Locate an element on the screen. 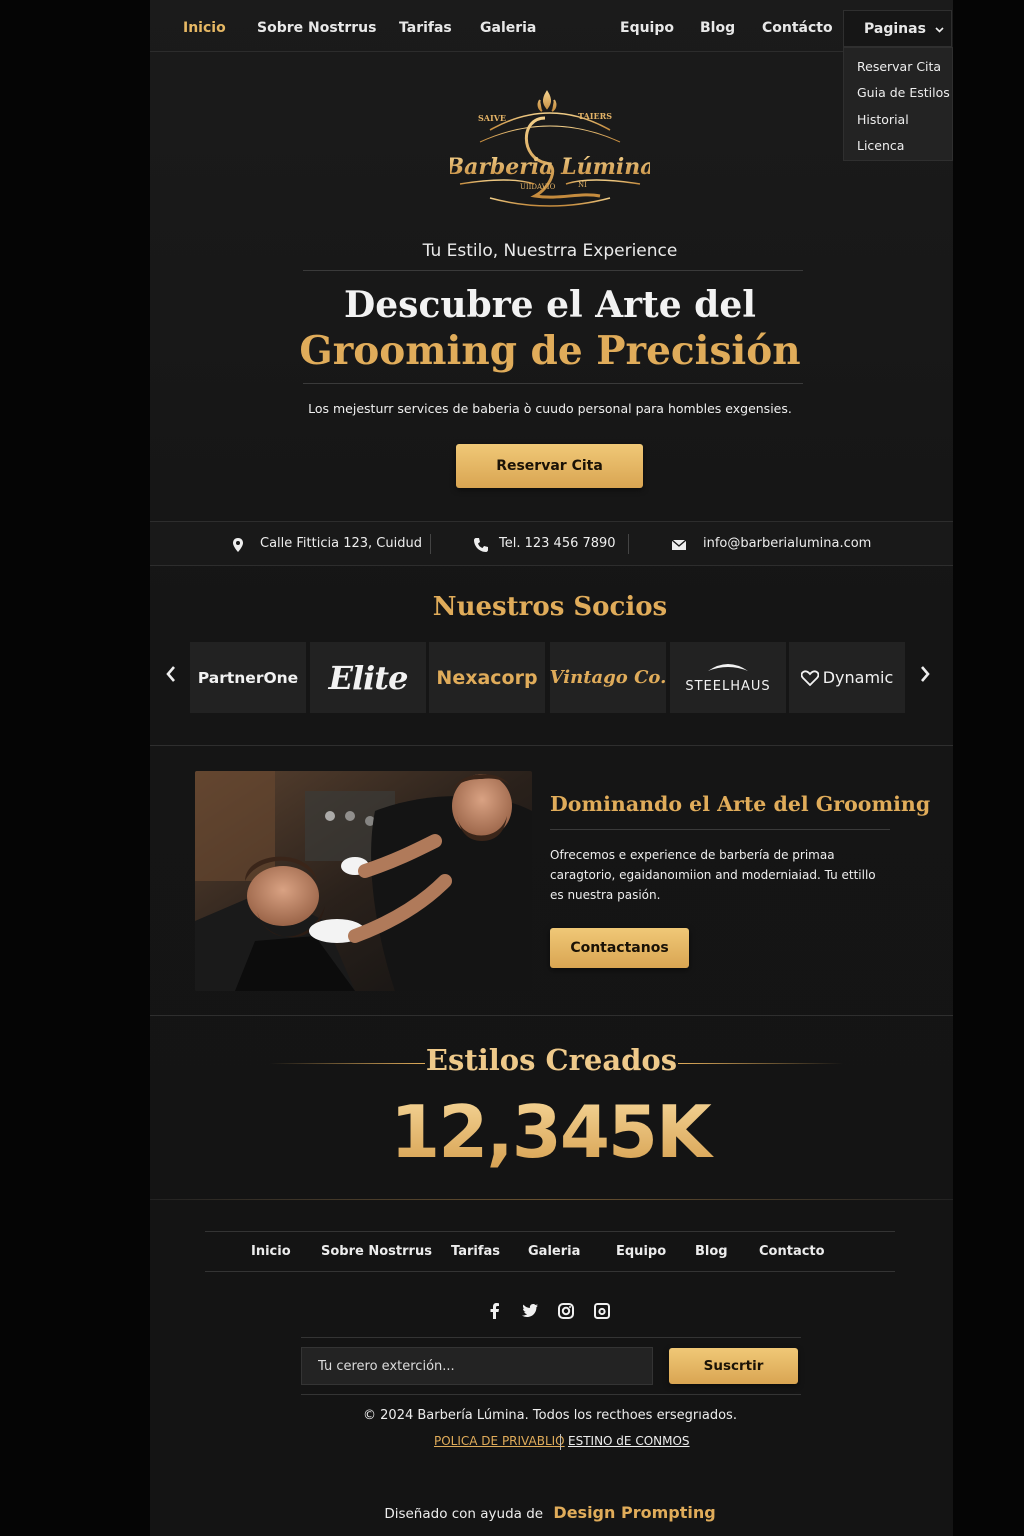 Image resolution: width=1024 pixels, height=1536 pixels. contact-us-button: Contactanos is located at coordinates (619, 948).